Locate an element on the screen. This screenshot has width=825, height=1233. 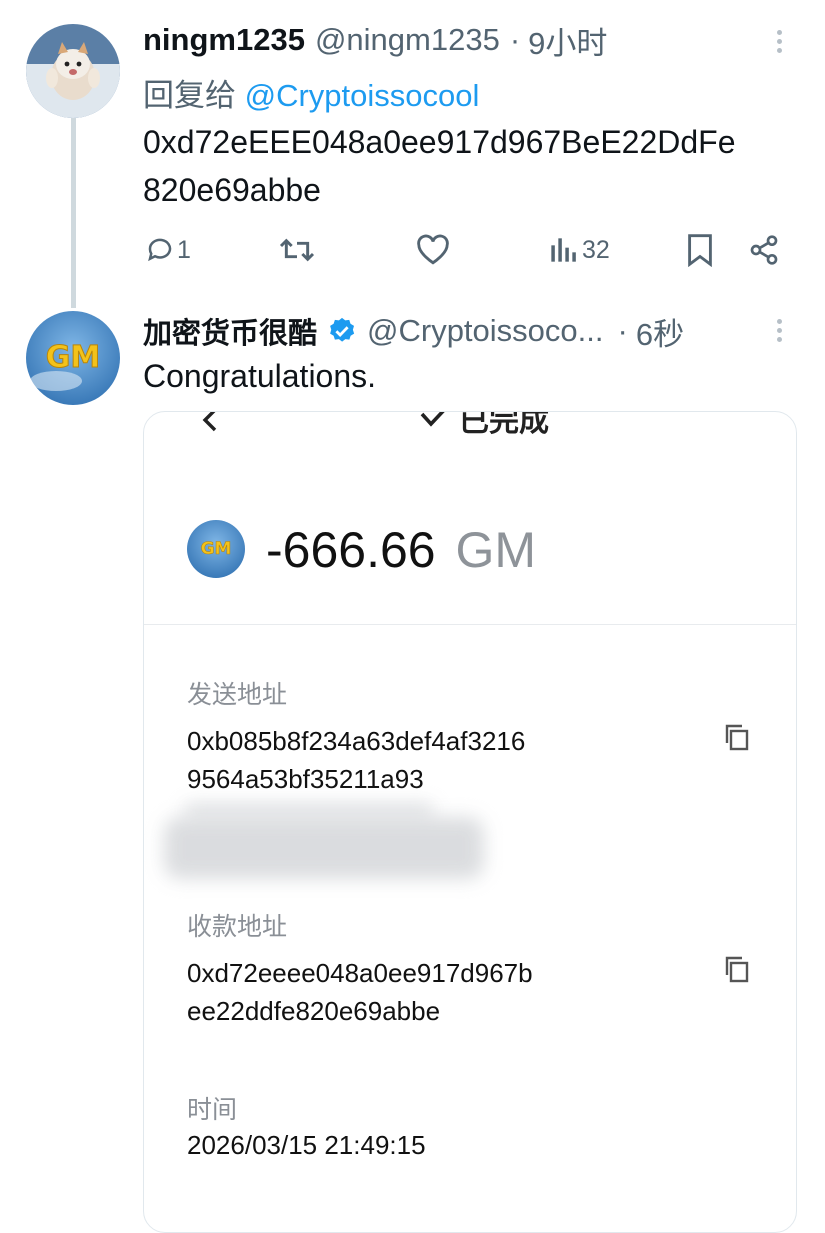
status-title: 已完成 is located at coordinates (504, 425).